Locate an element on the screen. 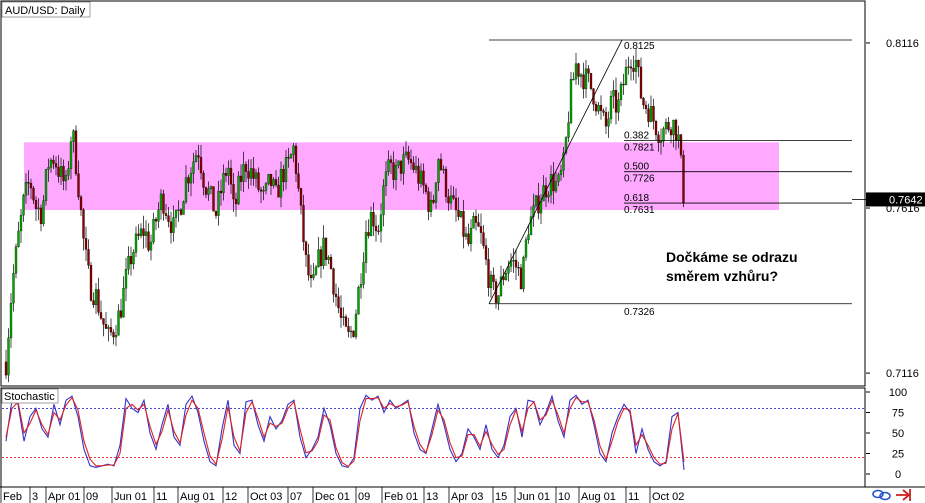 The height and width of the screenshot is (503, 925). price-tick-label: 0.8116 is located at coordinates (902, 44).